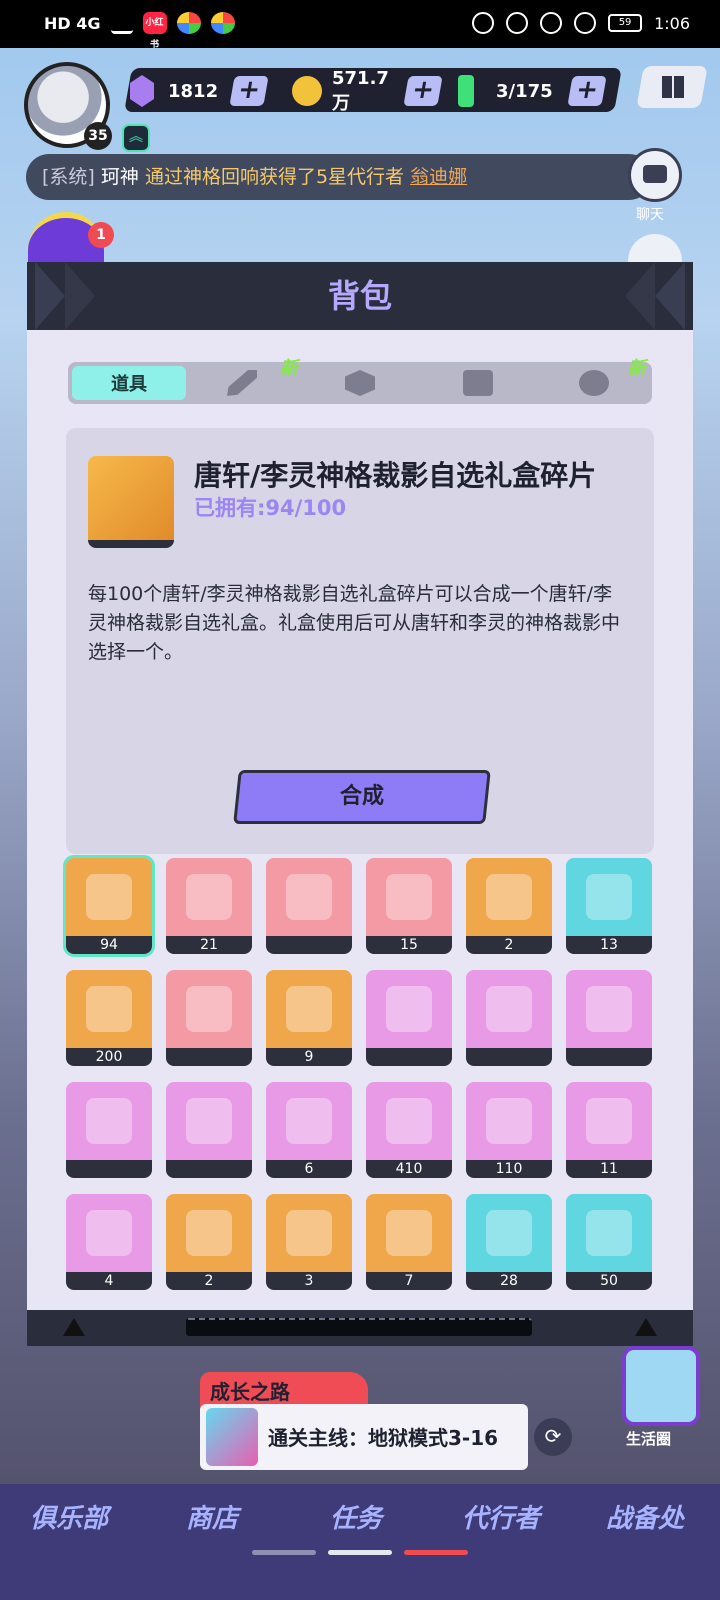 Image resolution: width=720 pixels, height=1600 pixels. Describe the element at coordinates (509, 1233) in the screenshot. I see `green-cube-icon` at that location.